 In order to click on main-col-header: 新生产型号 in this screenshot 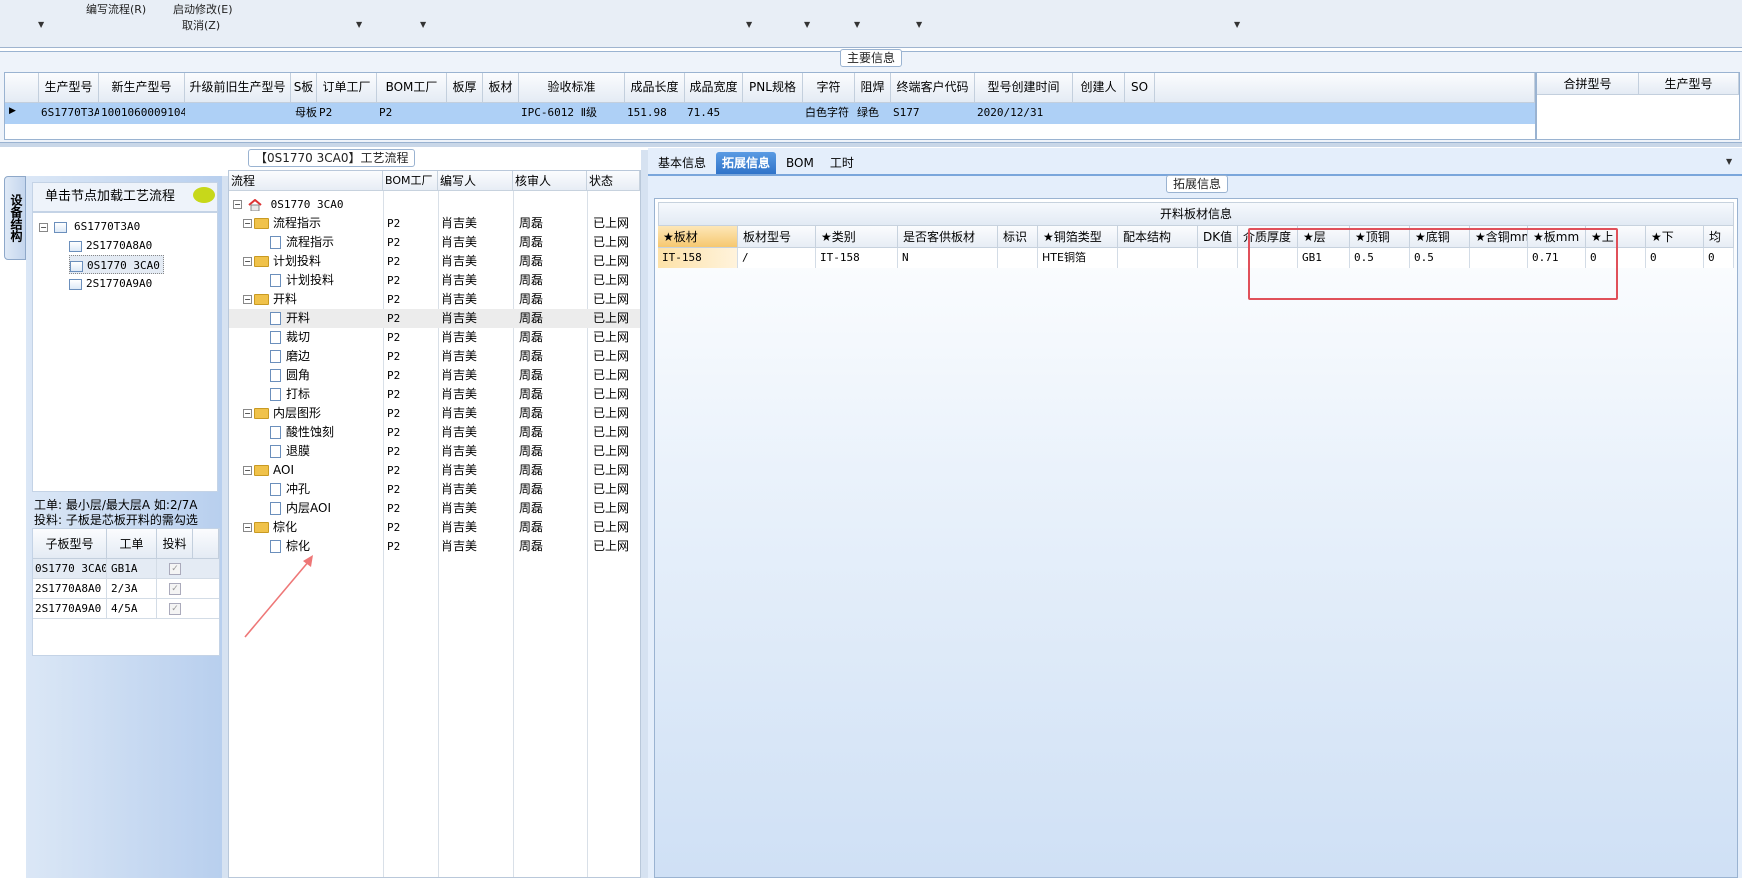, I will do `click(142, 88)`.